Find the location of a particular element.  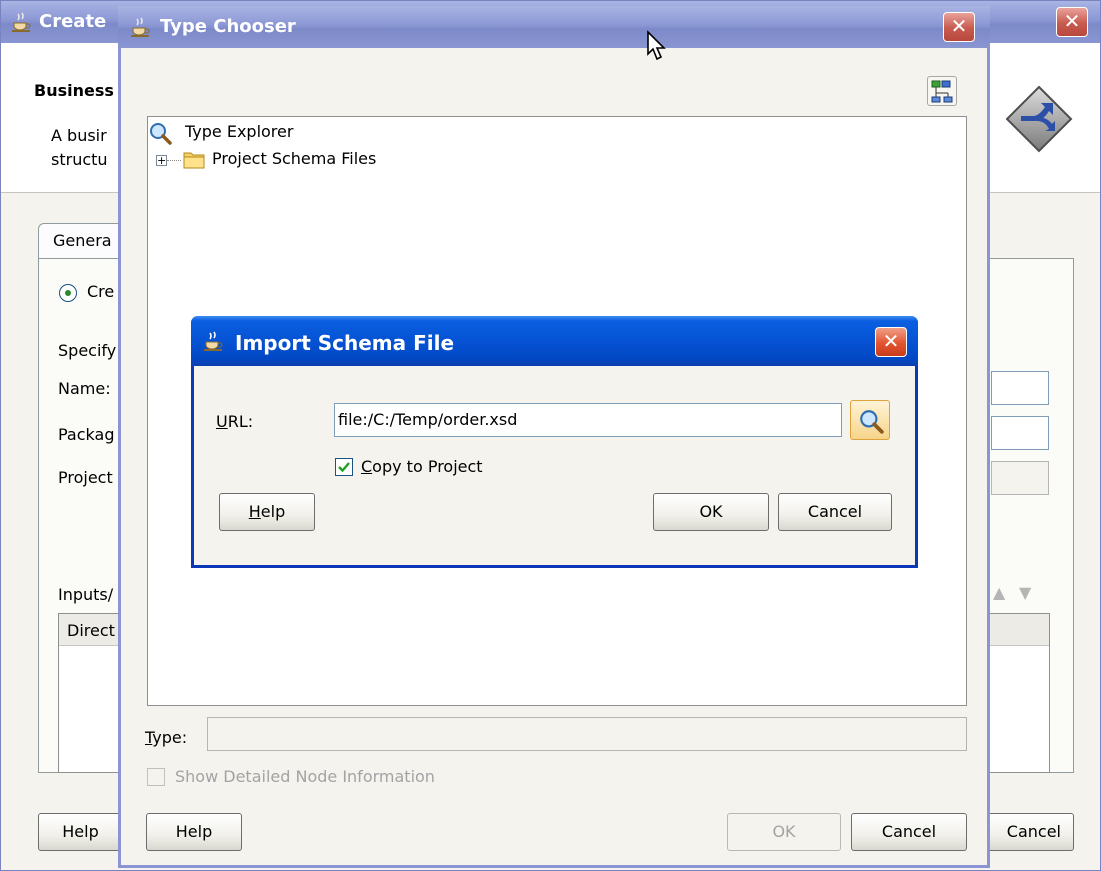

chooser-ok-button: OK is located at coordinates (784, 832).